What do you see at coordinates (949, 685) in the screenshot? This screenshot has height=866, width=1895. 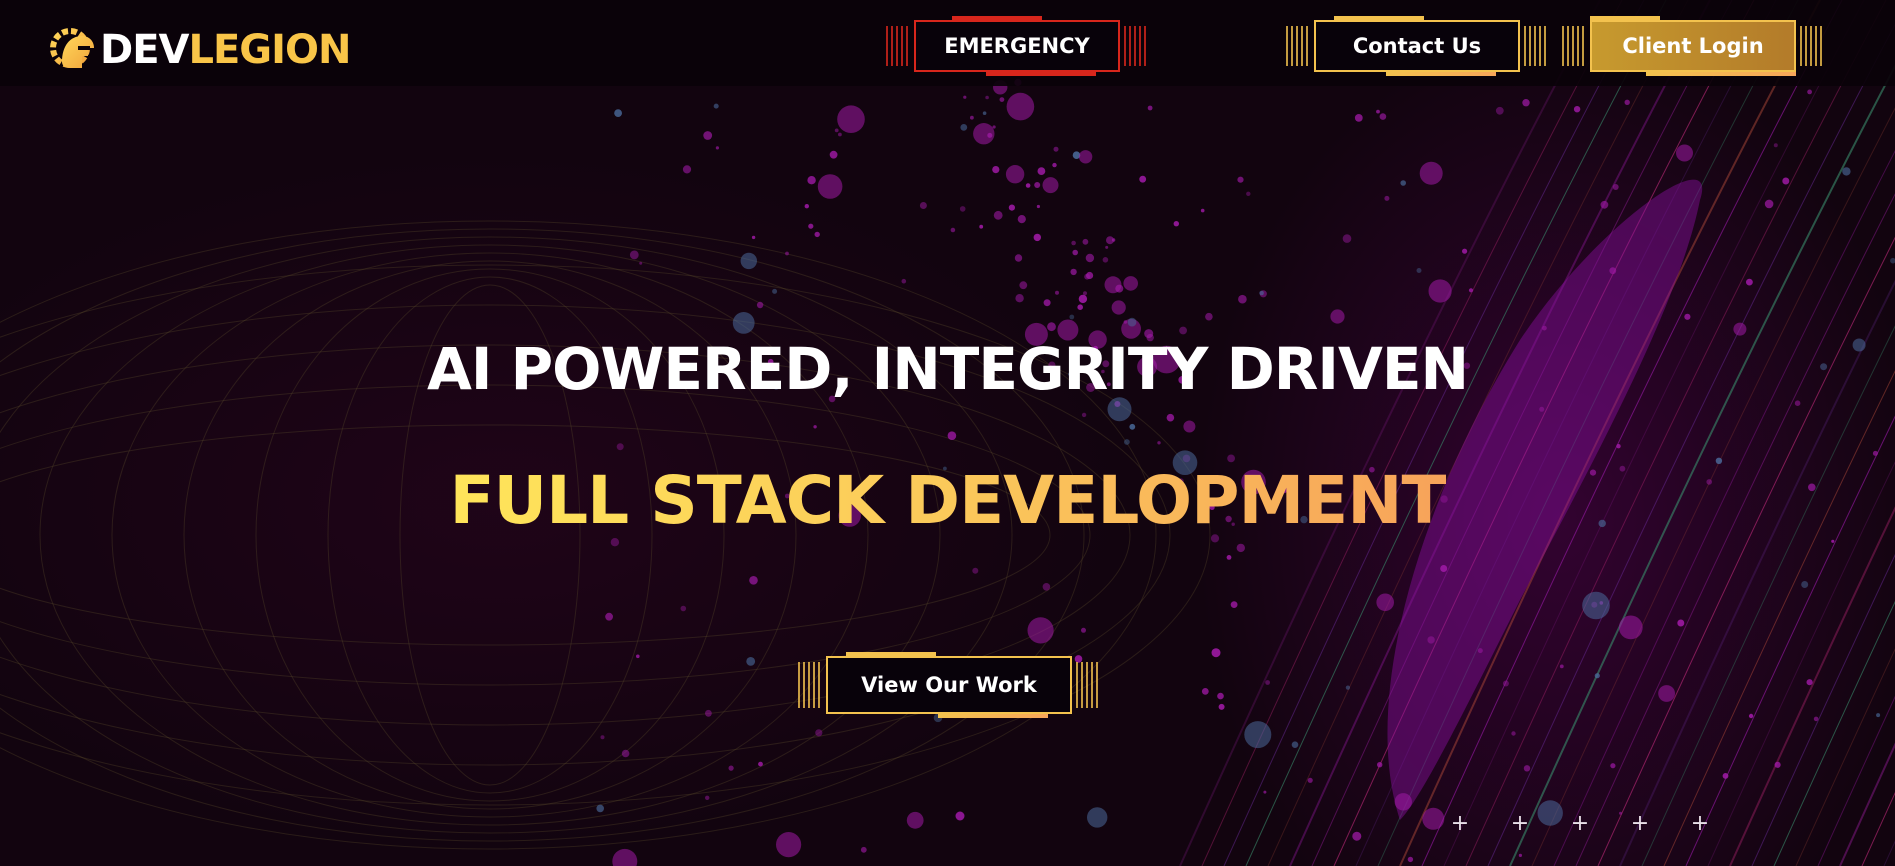 I see `view-our-work-button: View Our Work` at bounding box center [949, 685].